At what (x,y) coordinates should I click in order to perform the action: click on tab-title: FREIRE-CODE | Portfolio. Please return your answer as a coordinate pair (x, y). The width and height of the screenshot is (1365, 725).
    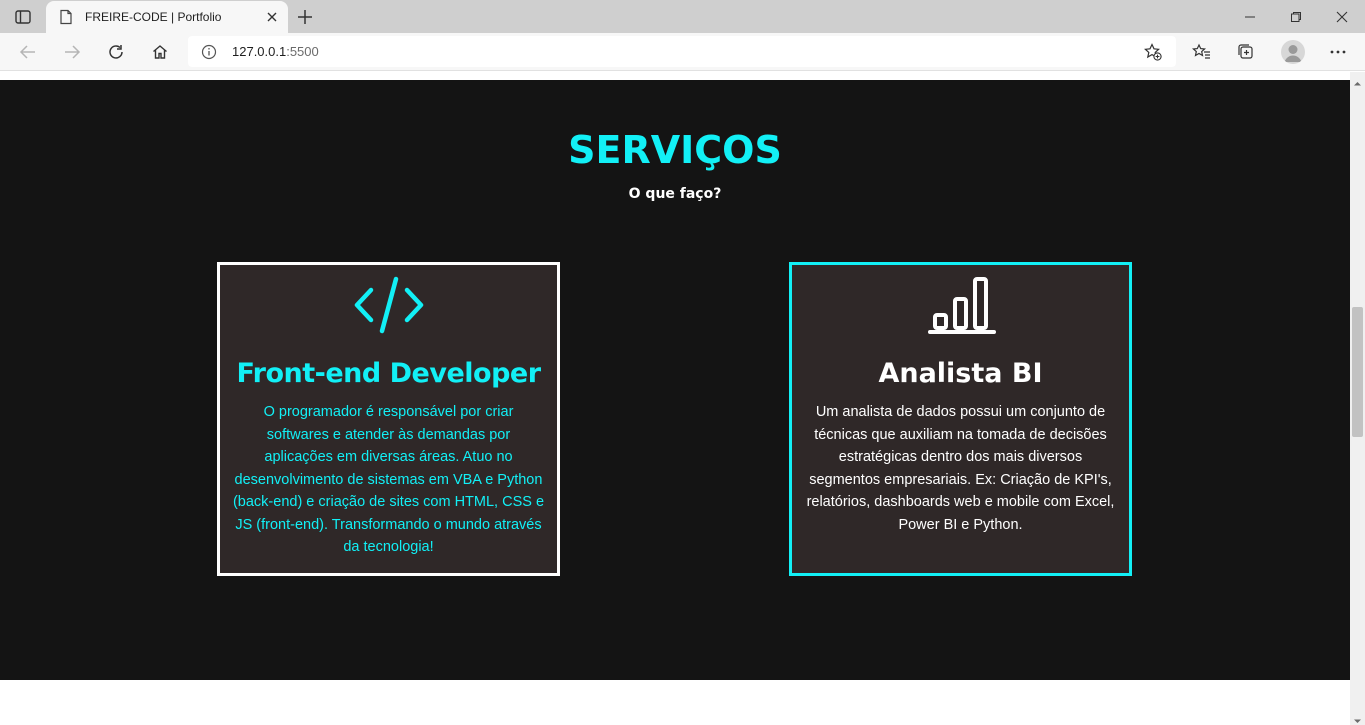
    Looking at the image, I should click on (153, 17).